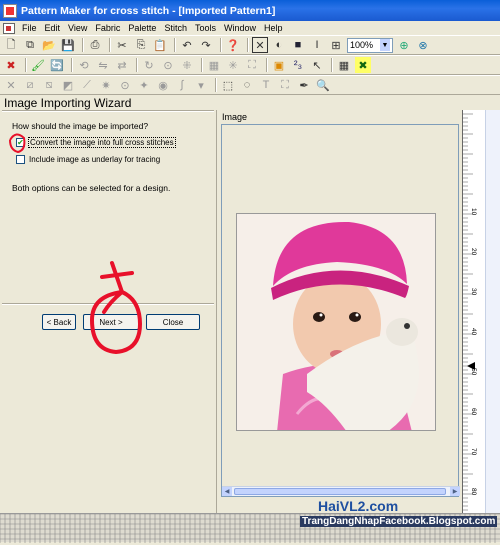  I want to click on checkbox-circle-annotation, so click(17, 143).